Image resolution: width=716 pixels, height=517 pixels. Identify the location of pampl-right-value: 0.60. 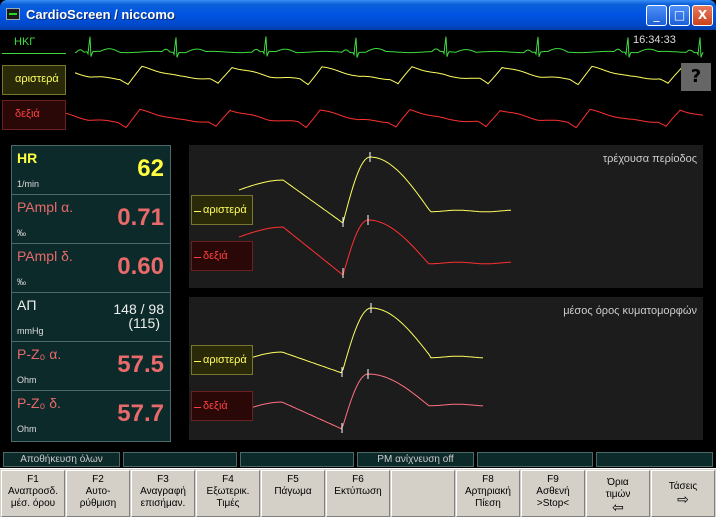
(140, 266).